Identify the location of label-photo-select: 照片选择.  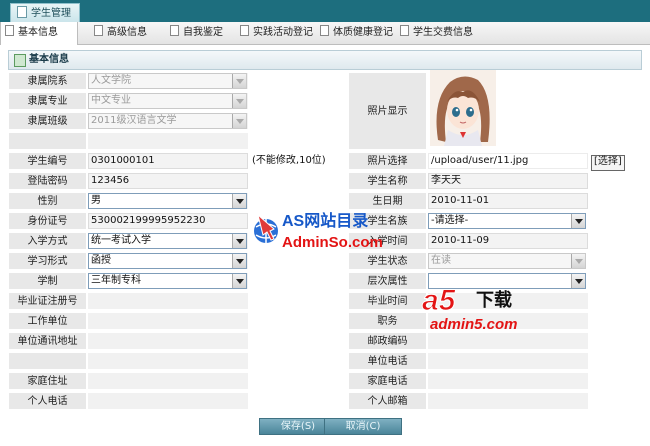
(387, 161).